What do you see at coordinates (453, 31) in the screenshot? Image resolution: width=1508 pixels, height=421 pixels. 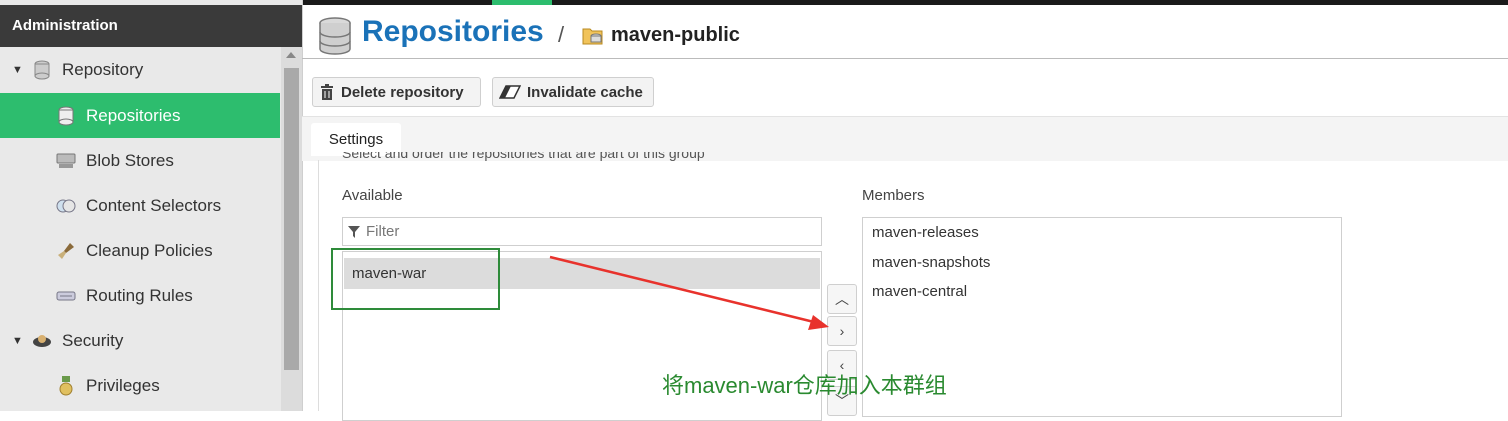 I see `page-title: Repositories` at bounding box center [453, 31].